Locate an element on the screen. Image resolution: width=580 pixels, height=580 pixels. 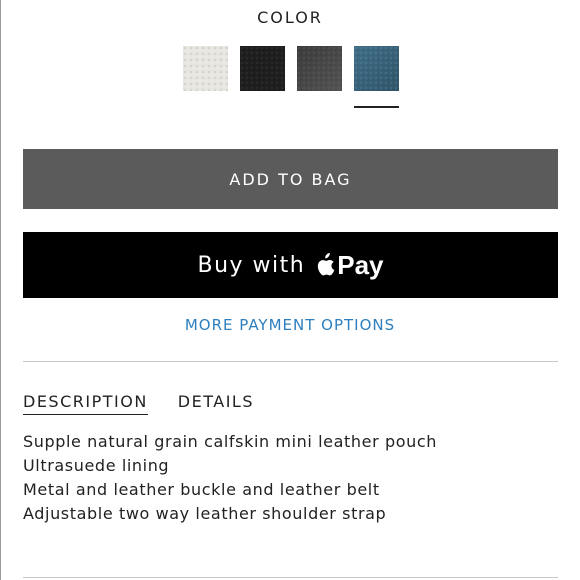
apple-pay-button: Buy with Pay is located at coordinates (290, 265).